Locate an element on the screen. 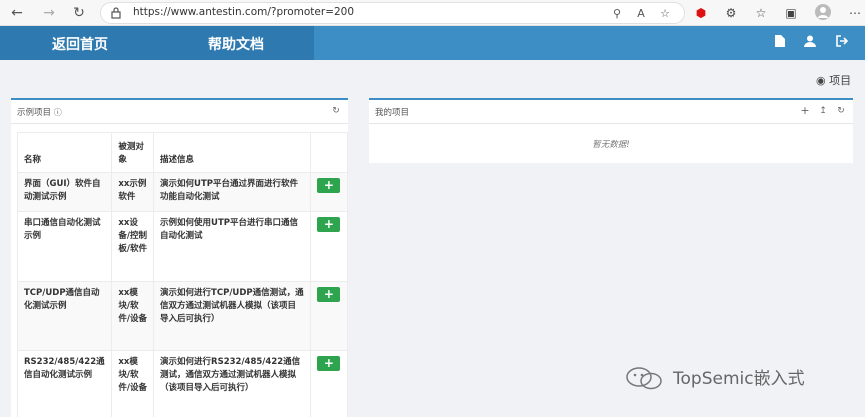  help-docs-link: 帮助文档 is located at coordinates (236, 44).